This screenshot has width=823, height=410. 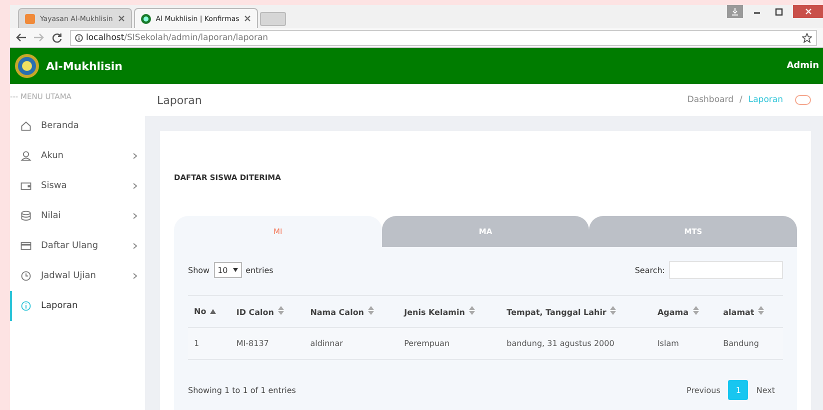 I want to click on menu-label: Nilai, so click(x=51, y=216).